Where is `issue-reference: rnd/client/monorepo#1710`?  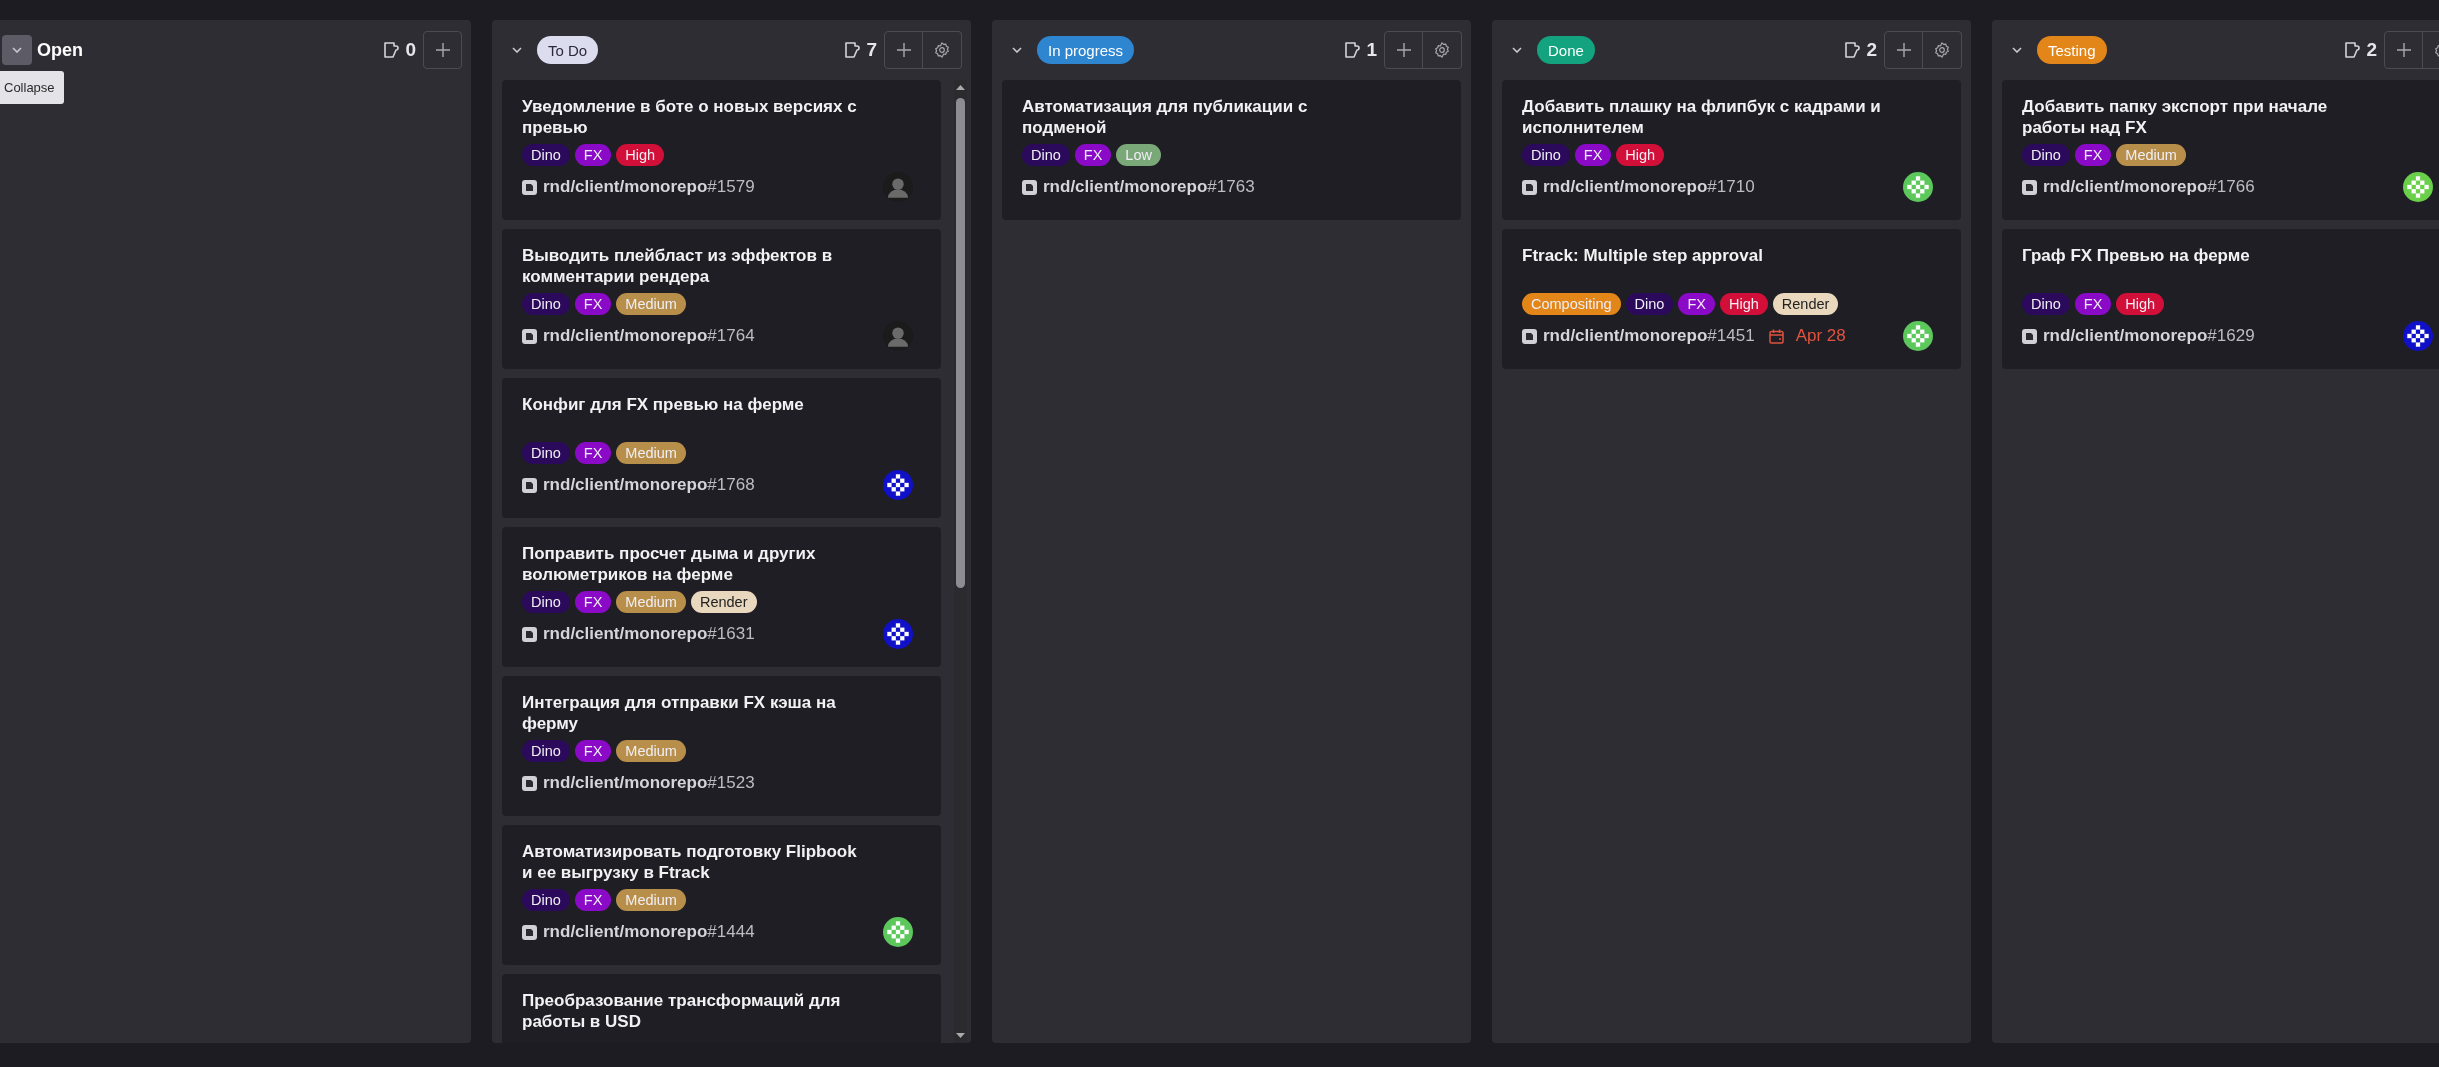 issue-reference: rnd/client/monorepo#1710 is located at coordinates (1649, 187).